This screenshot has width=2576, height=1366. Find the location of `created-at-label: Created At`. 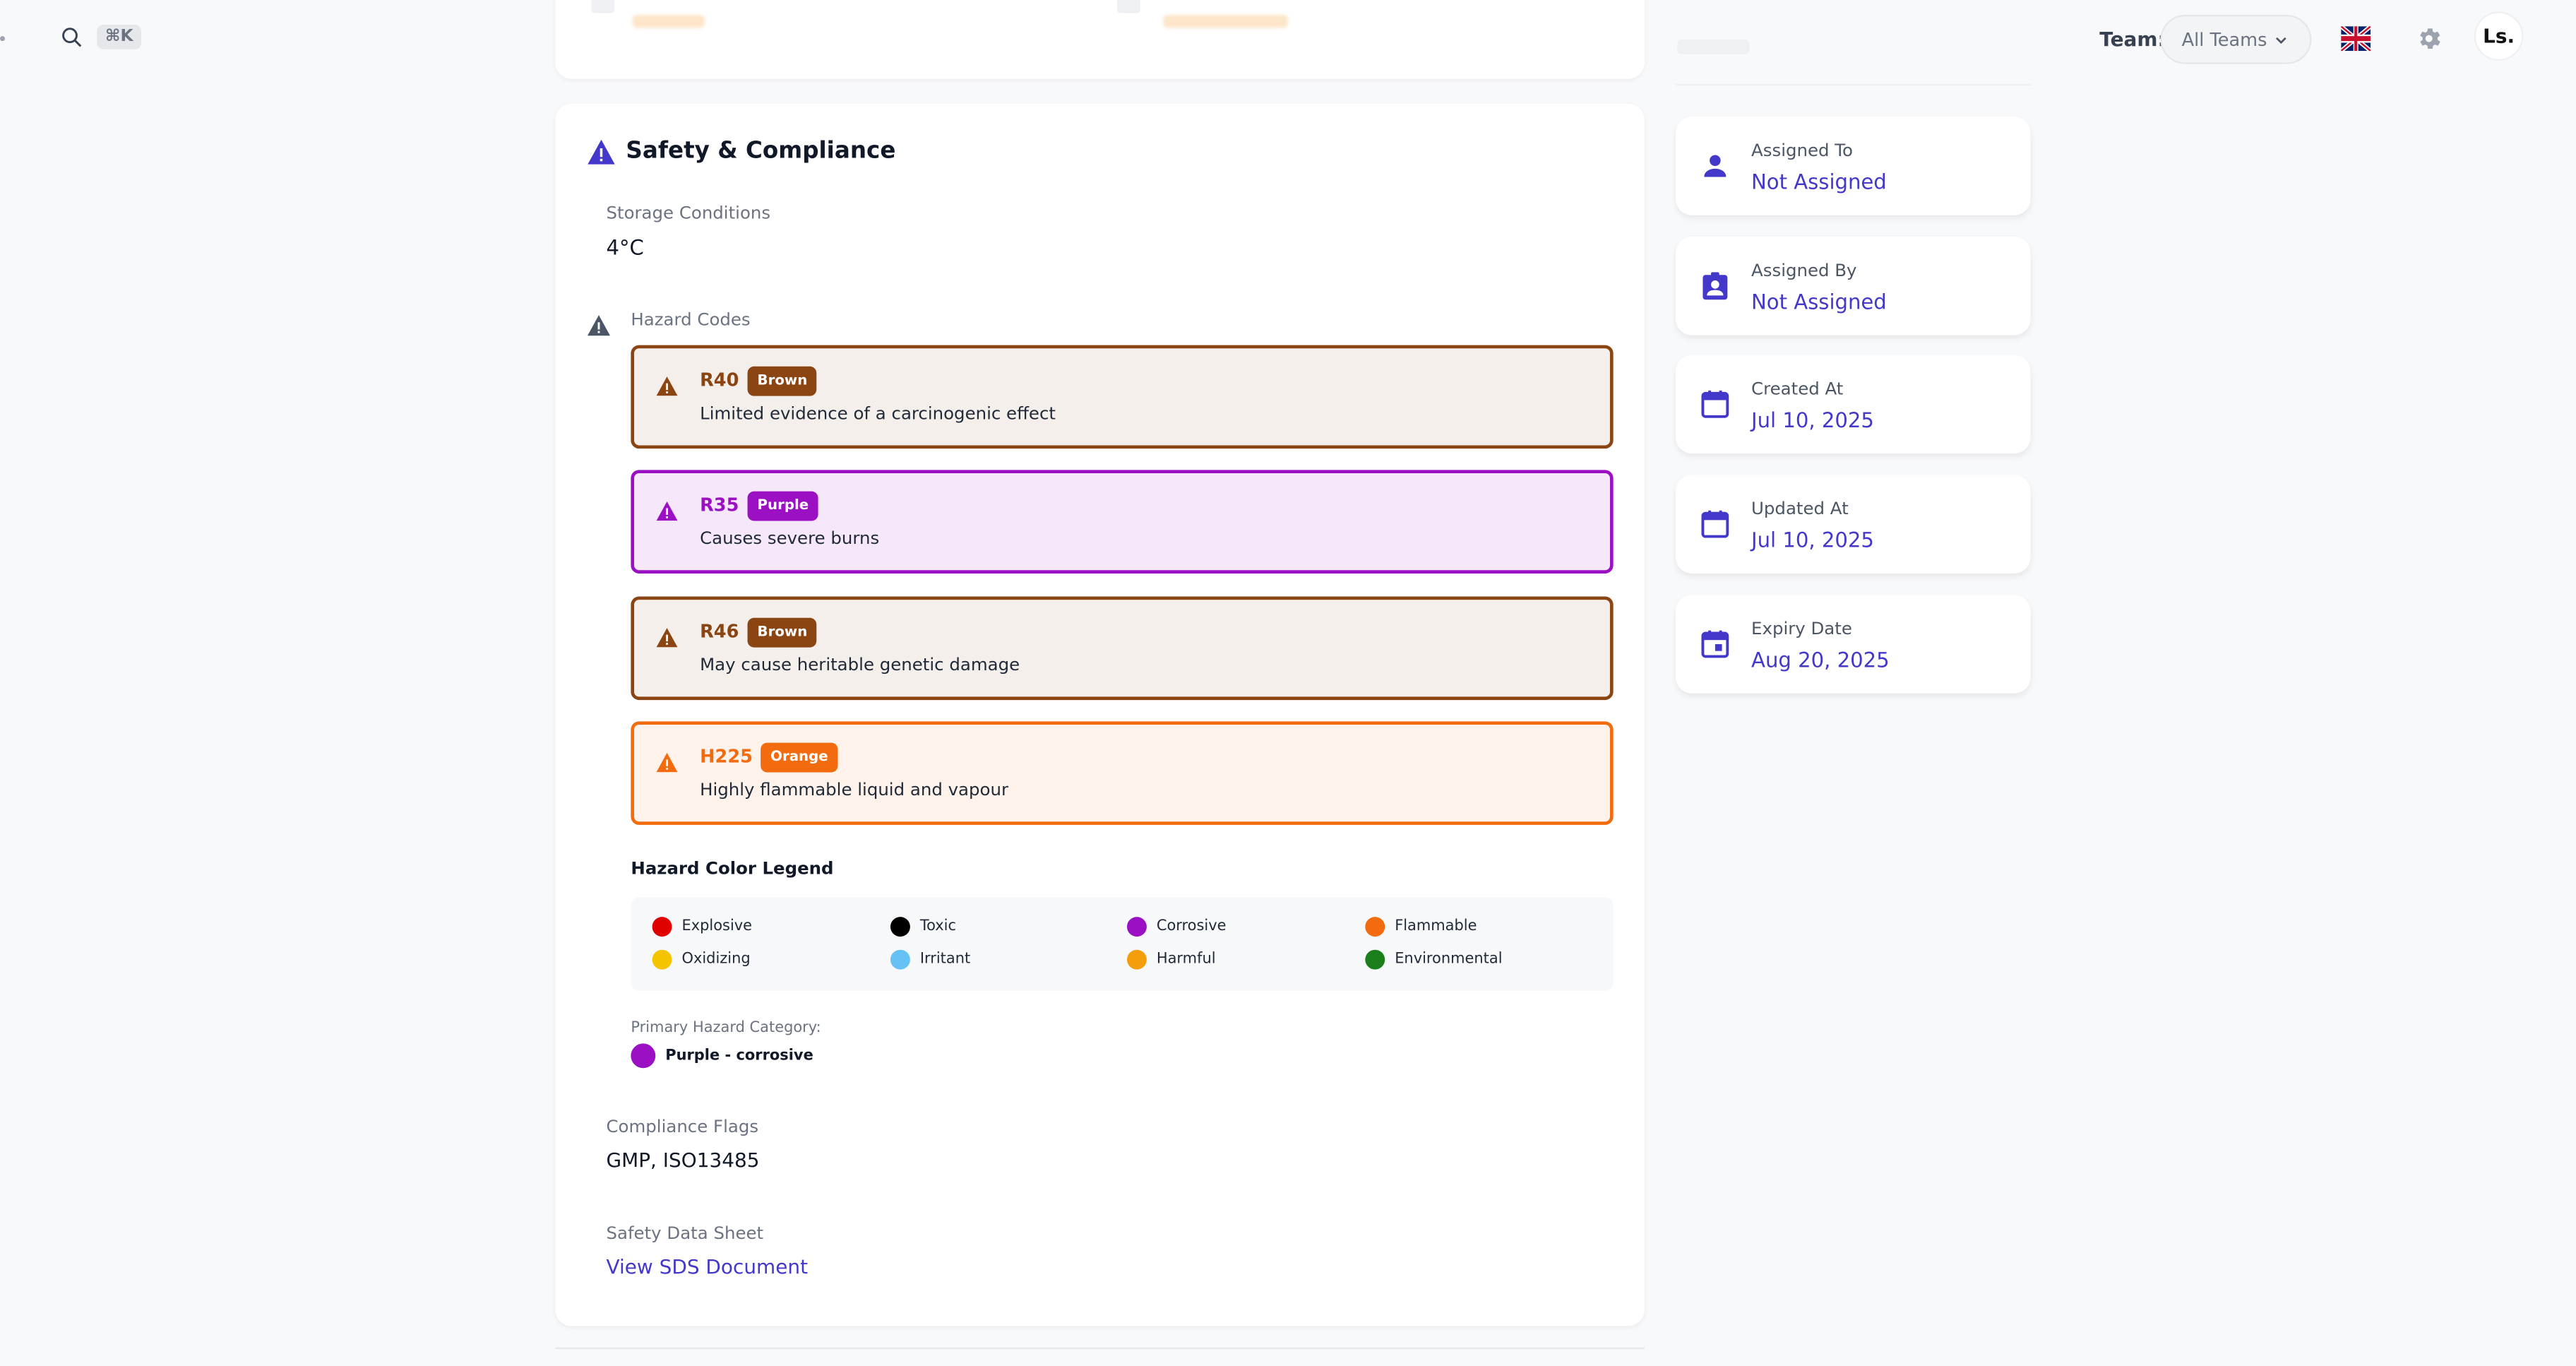

created-at-label: Created At is located at coordinates (1797, 390).